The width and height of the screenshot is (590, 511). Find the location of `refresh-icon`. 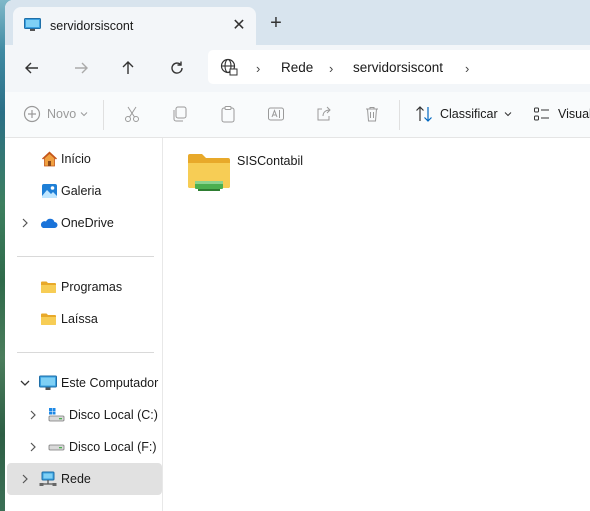

refresh-icon is located at coordinates (177, 67).